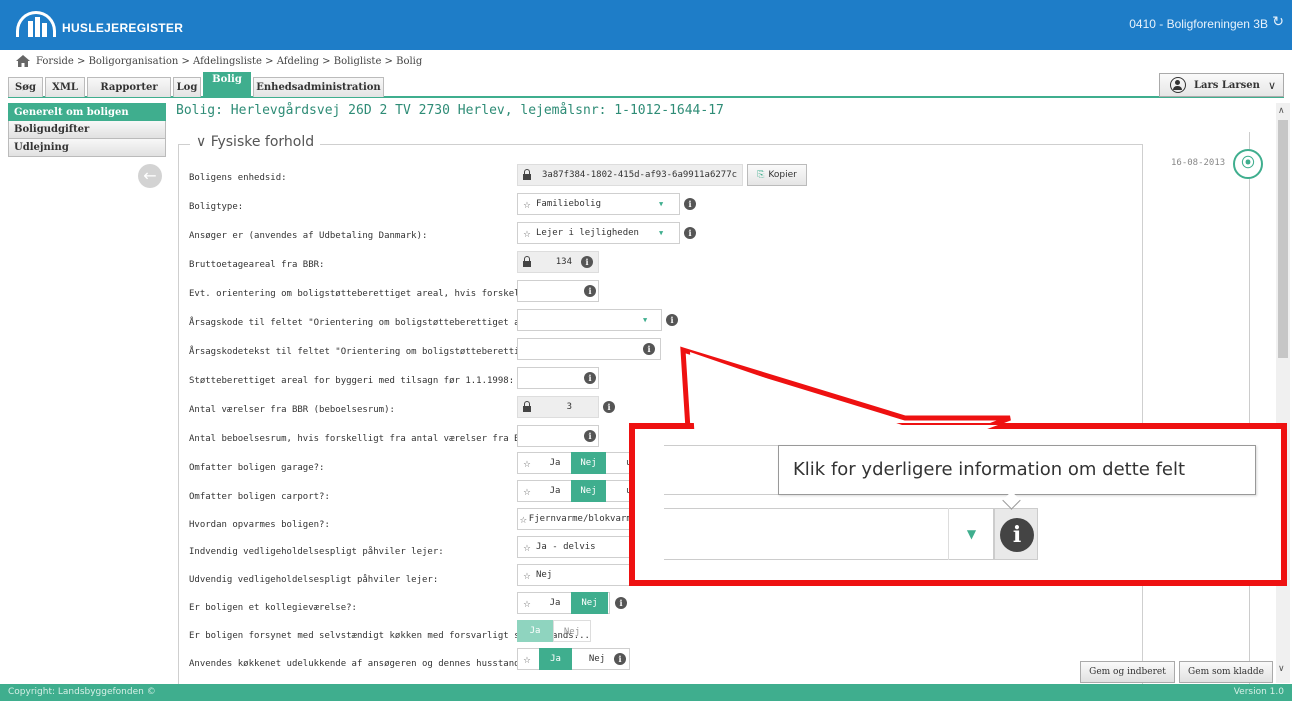 The image size is (1292, 701). Describe the element at coordinates (844, 443) in the screenshot. I see `callout-arrow-cover` at that location.